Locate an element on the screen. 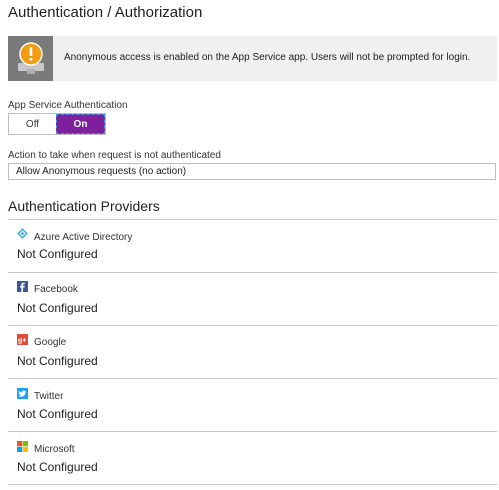  toggle-off-button: Off is located at coordinates (32, 124).